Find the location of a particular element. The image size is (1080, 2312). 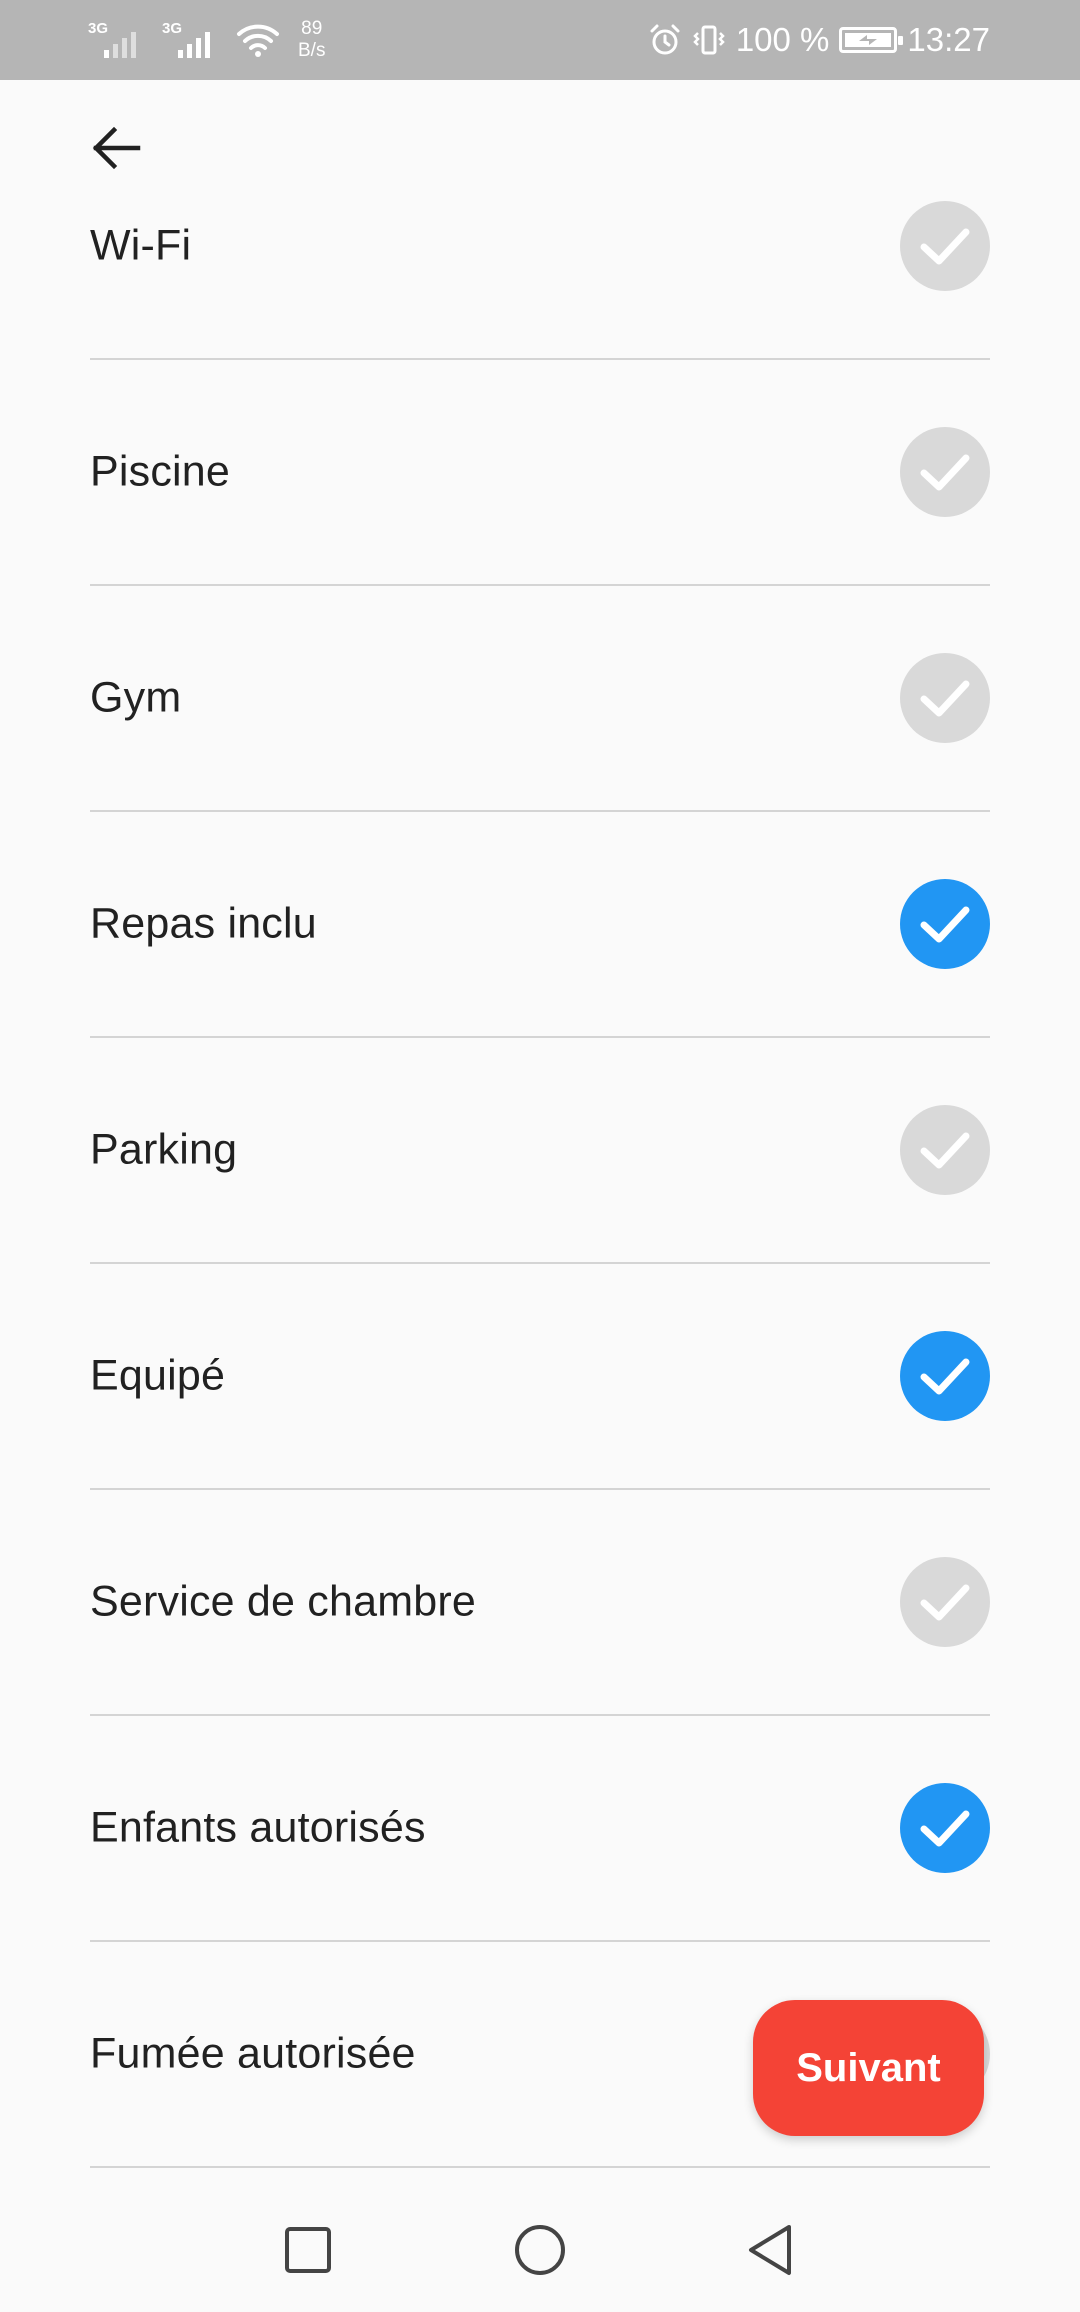

signal-sim1-icon: 3G is located at coordinates (117, 40).